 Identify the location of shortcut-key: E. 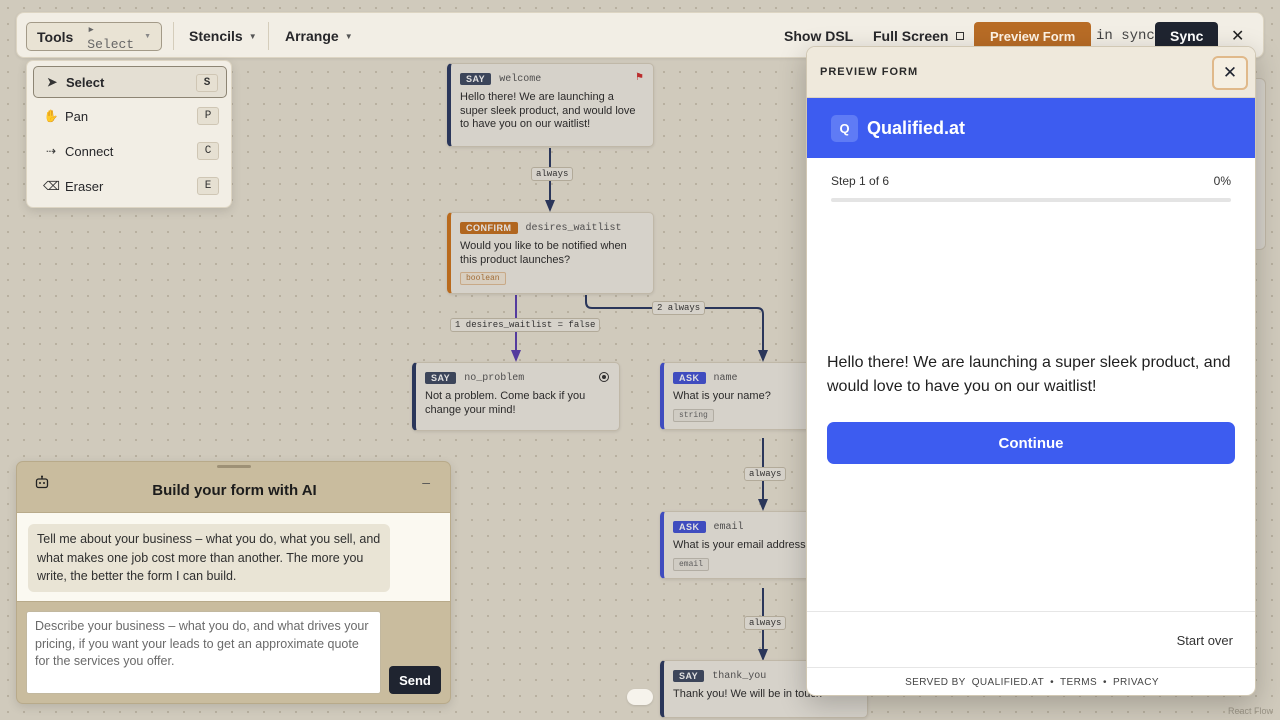
(208, 186).